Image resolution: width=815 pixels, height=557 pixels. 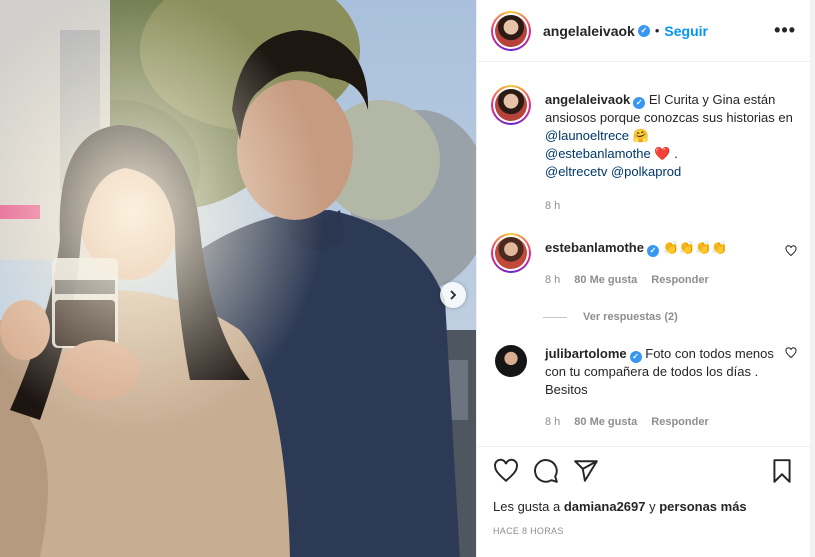 What do you see at coordinates (587, 135) in the screenshot?
I see `mention-link: @launoeltrece` at bounding box center [587, 135].